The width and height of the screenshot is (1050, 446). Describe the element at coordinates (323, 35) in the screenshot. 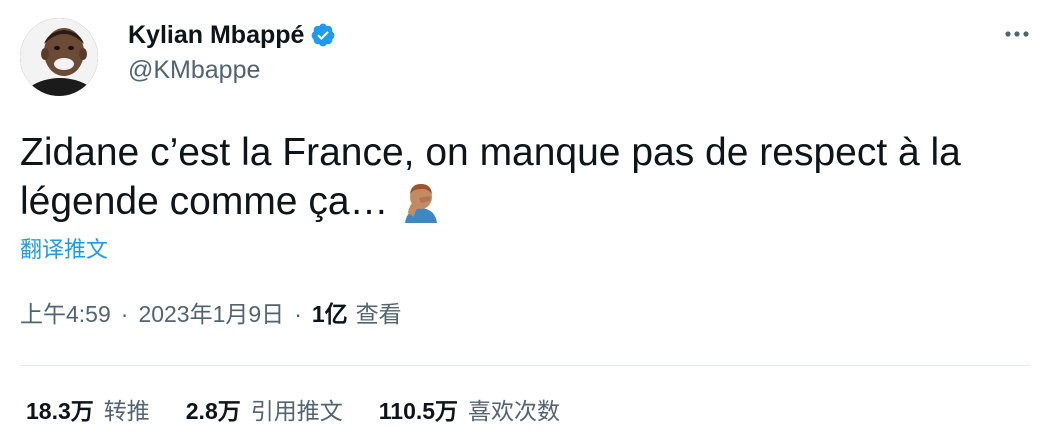

I see `verified-badge-icon` at that location.